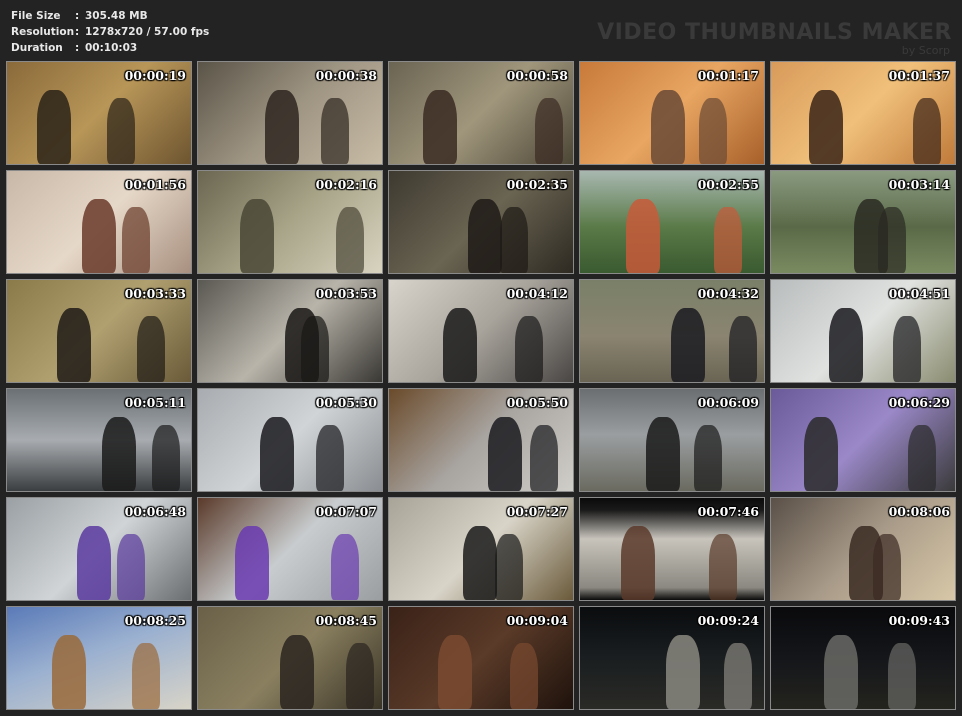  Describe the element at coordinates (863, 331) in the screenshot. I see `video-thumbnail: 00:04:51` at that location.